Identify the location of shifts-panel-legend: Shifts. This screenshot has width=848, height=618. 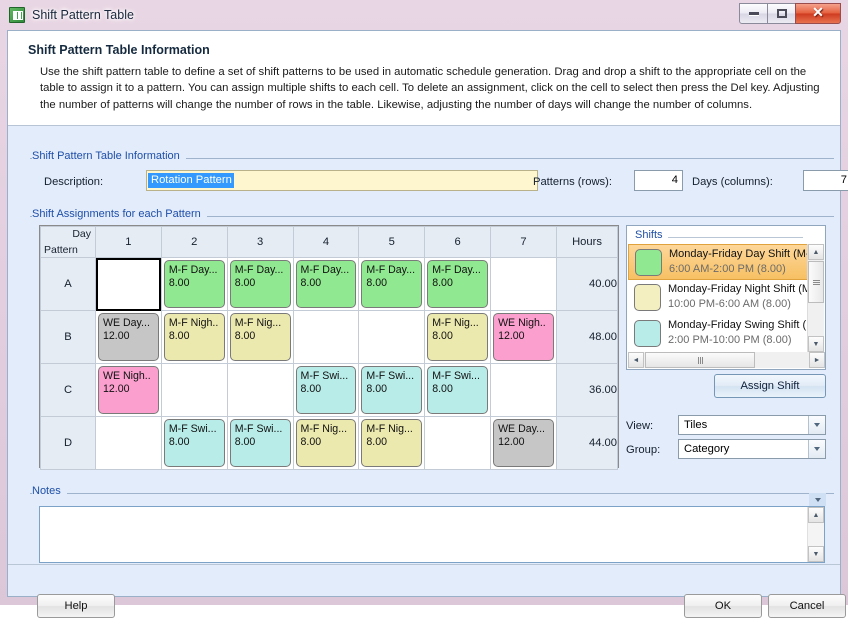
(651, 235).